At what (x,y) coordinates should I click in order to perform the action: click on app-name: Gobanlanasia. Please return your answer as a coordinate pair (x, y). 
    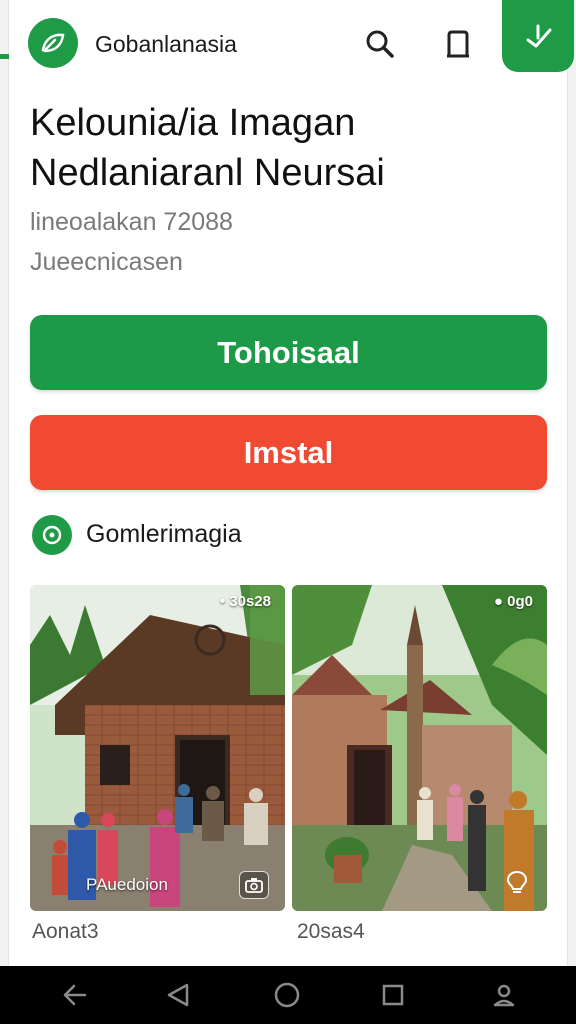
    Looking at the image, I should click on (166, 44).